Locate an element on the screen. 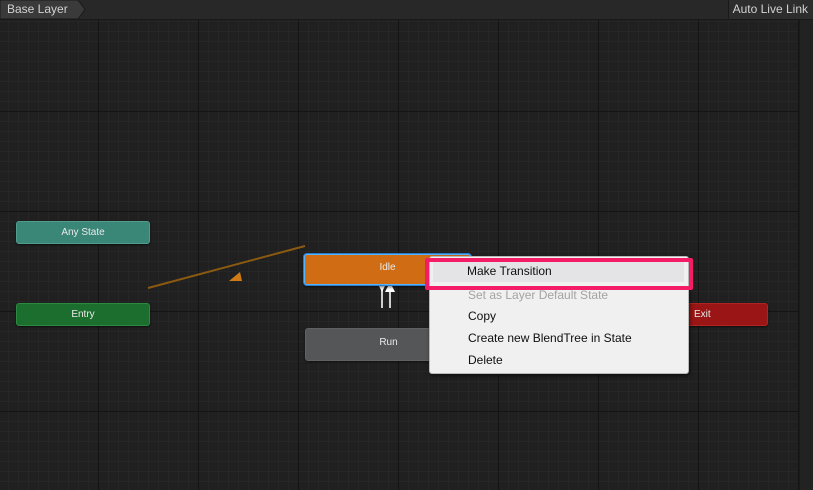 This screenshot has height=490, width=813. animator-toolbar: Base Layer Auto Live Link is located at coordinates (406, 10).